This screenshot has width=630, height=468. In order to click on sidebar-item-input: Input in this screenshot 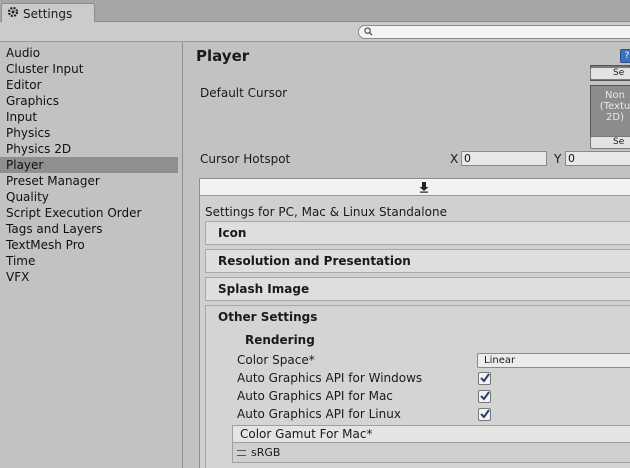, I will do `click(89, 117)`.